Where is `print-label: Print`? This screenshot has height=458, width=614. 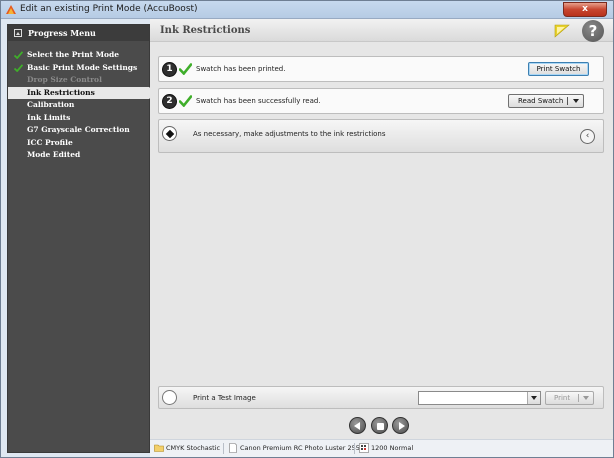
print-label: Print is located at coordinates (562, 398).